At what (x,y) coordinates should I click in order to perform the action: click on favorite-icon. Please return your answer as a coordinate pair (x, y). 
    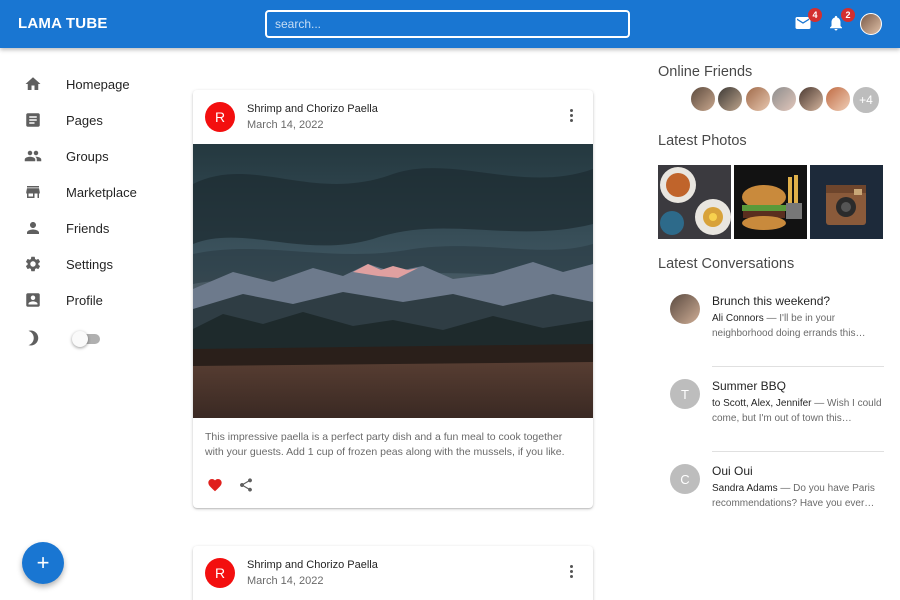
    Looking at the image, I should click on (215, 485).